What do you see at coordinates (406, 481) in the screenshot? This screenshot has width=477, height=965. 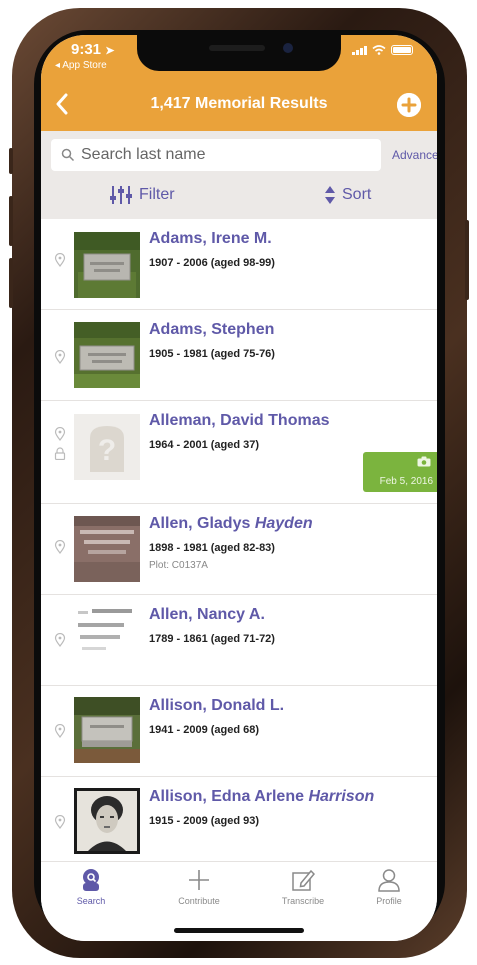 I see `photo-request-date: Feb 5, 2016` at bounding box center [406, 481].